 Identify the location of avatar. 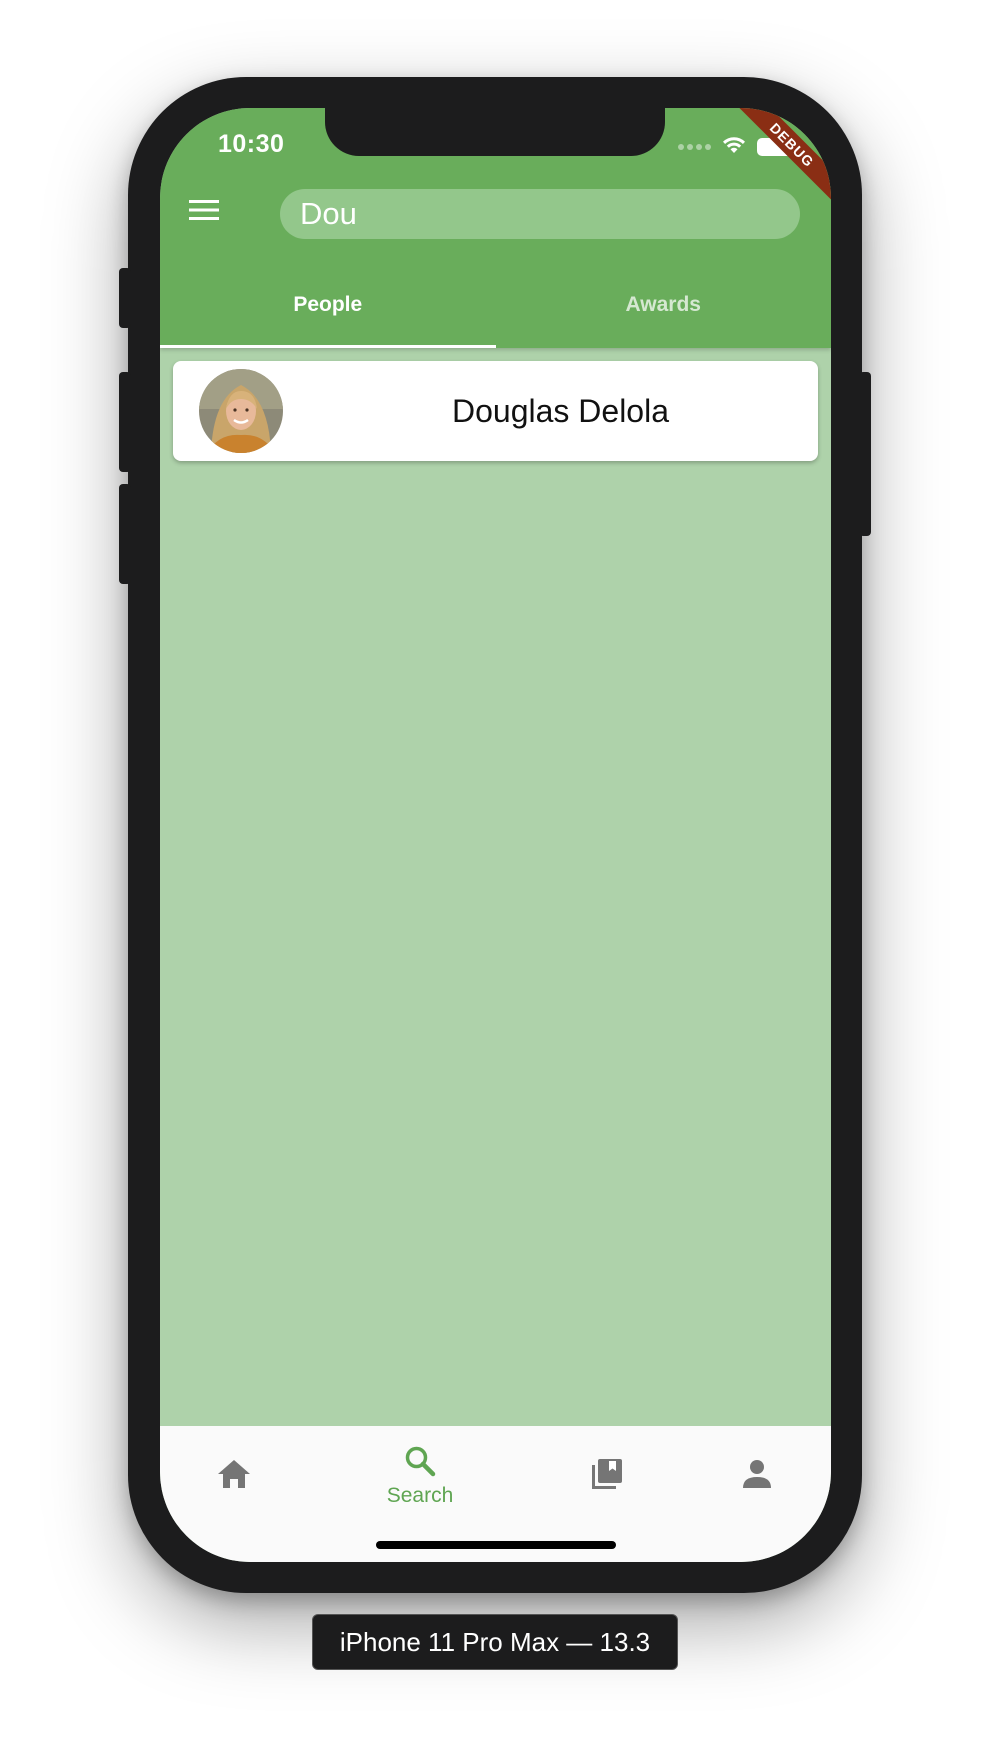
(241, 411).